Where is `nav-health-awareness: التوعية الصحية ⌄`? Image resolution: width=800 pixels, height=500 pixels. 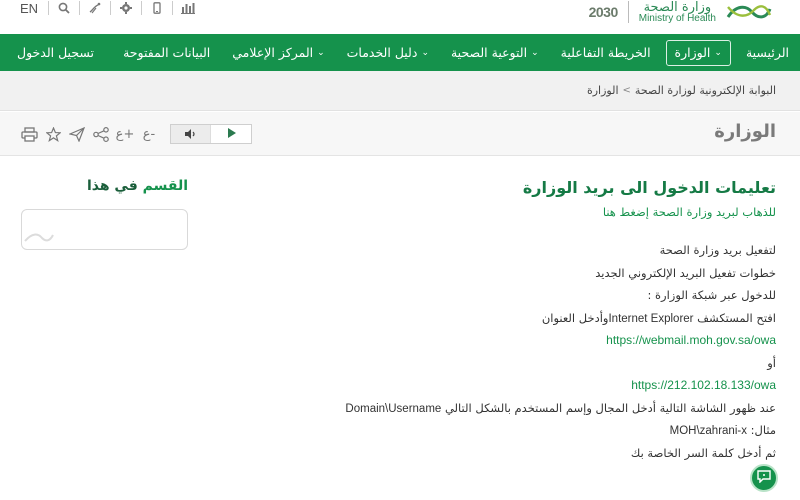 nav-health-awareness: التوعية الصحية ⌄ is located at coordinates (495, 52).